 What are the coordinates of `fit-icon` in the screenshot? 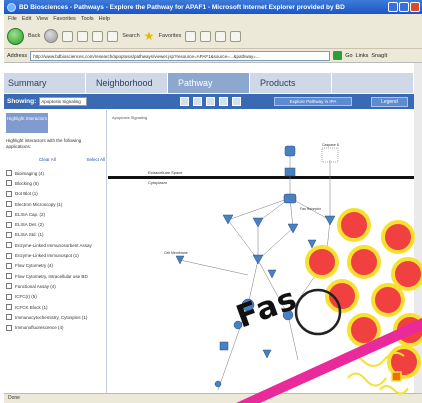 It's located at (210, 101).